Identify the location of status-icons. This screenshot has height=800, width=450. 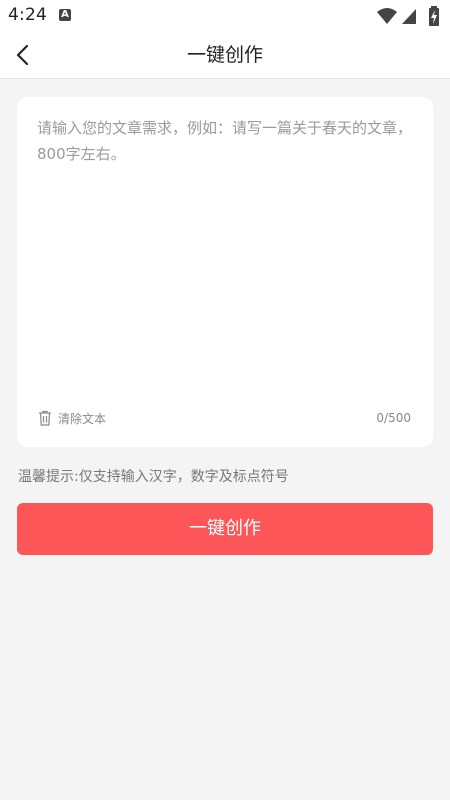
(409, 16).